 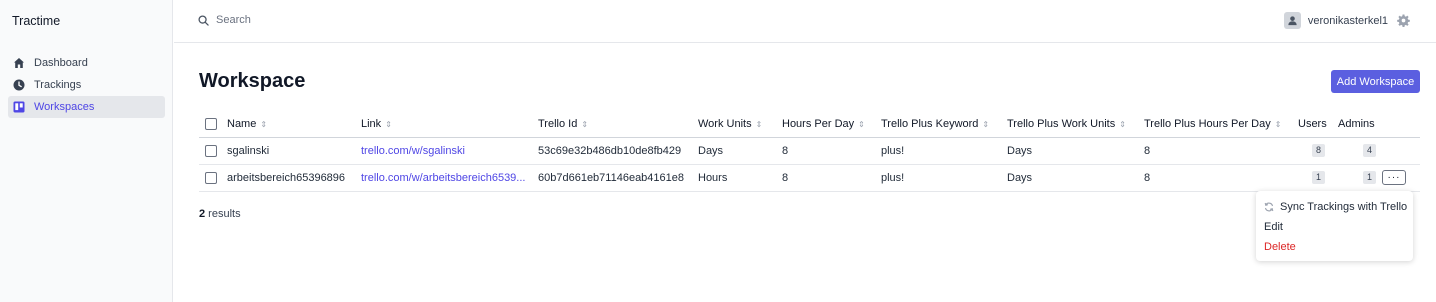 What do you see at coordinates (371, 124) in the screenshot?
I see `column-label: Link` at bounding box center [371, 124].